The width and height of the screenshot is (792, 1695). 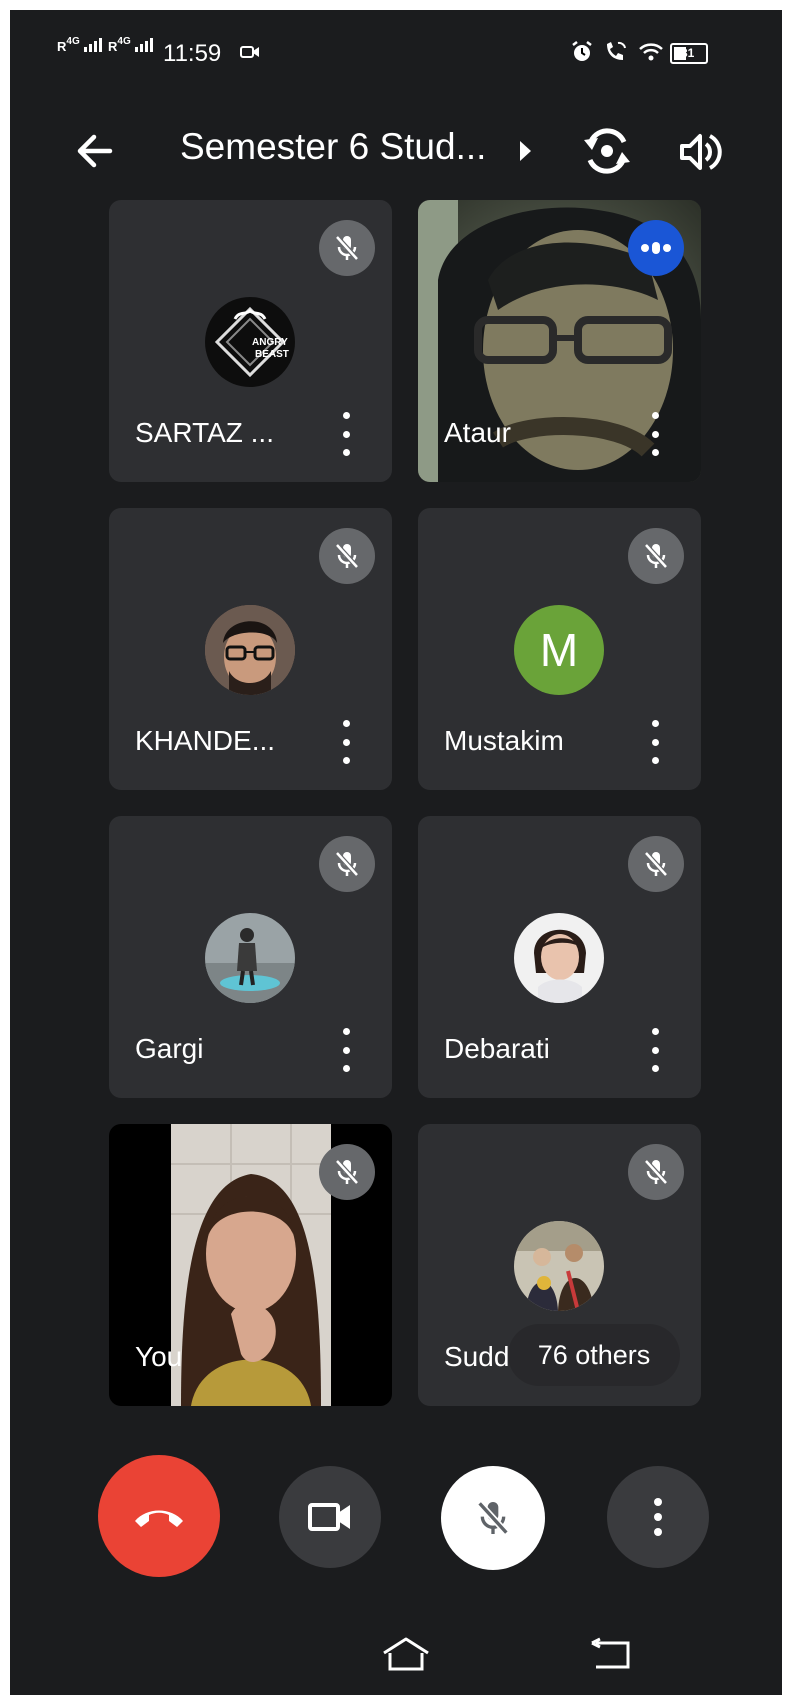 I want to click on participant-name: You, so click(x=159, y=1356).